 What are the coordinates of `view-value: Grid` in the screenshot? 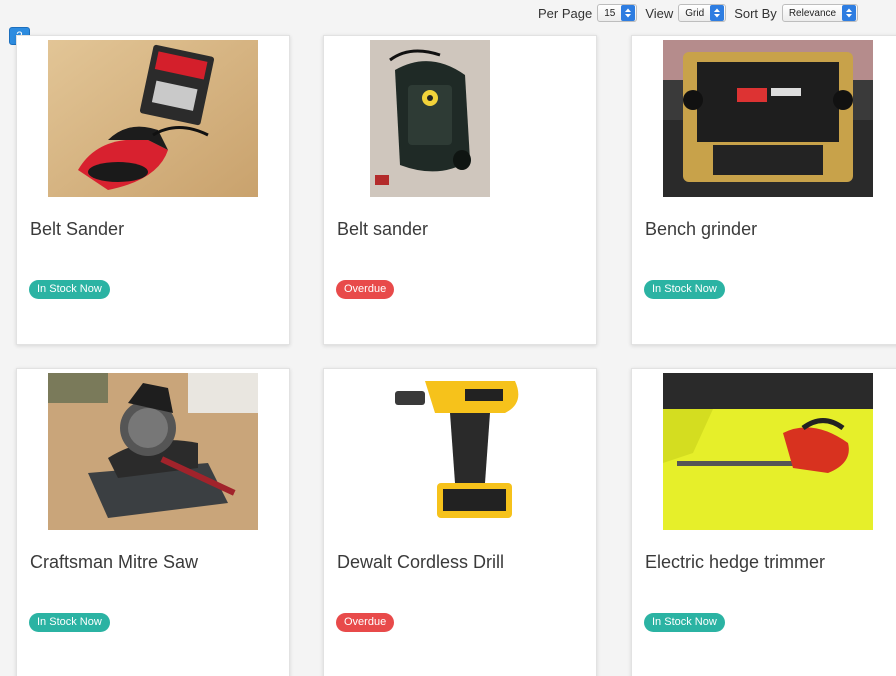 It's located at (695, 13).